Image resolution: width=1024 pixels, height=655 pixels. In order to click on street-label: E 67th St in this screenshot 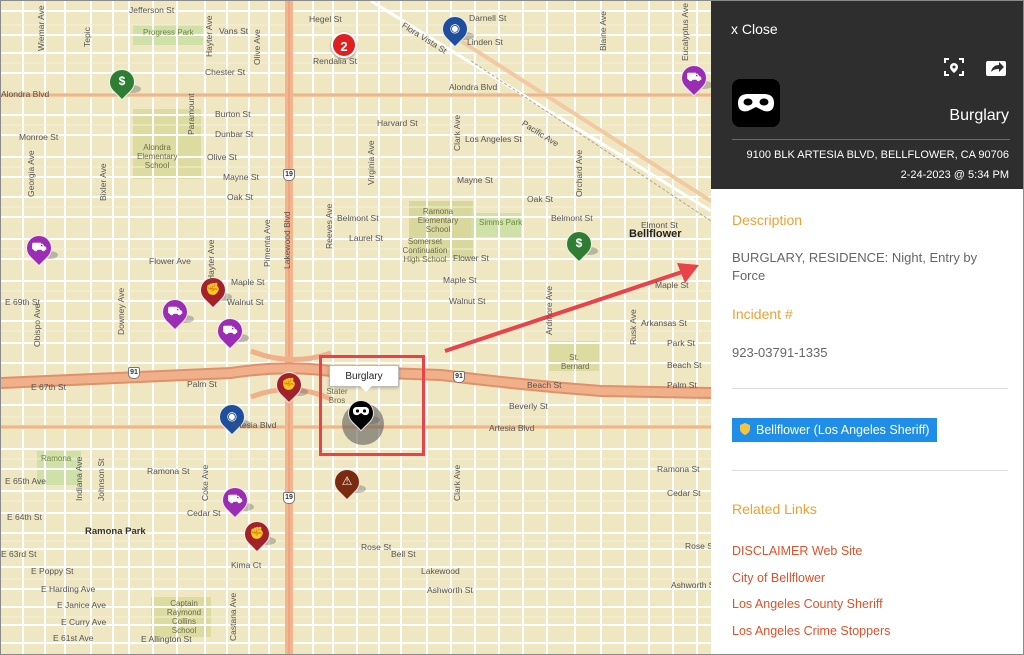, I will do `click(48, 387)`.